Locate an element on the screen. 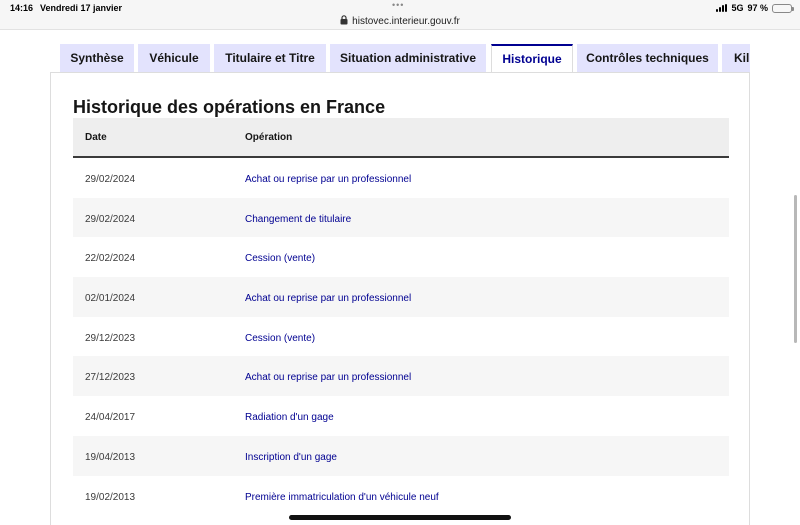 This screenshot has height=525, width=800. row-date: 19/04/2013 is located at coordinates (110, 457).